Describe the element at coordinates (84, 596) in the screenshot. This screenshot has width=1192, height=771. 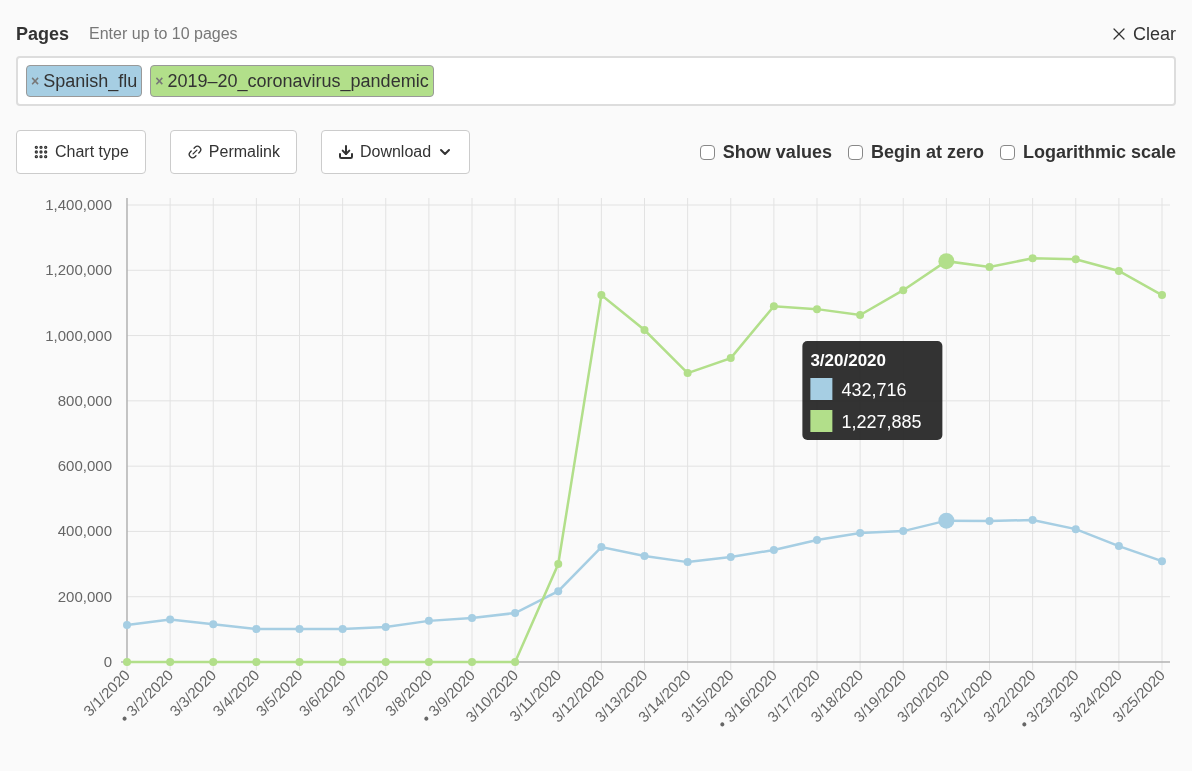
I see `y-axis-label: 200,000` at that location.